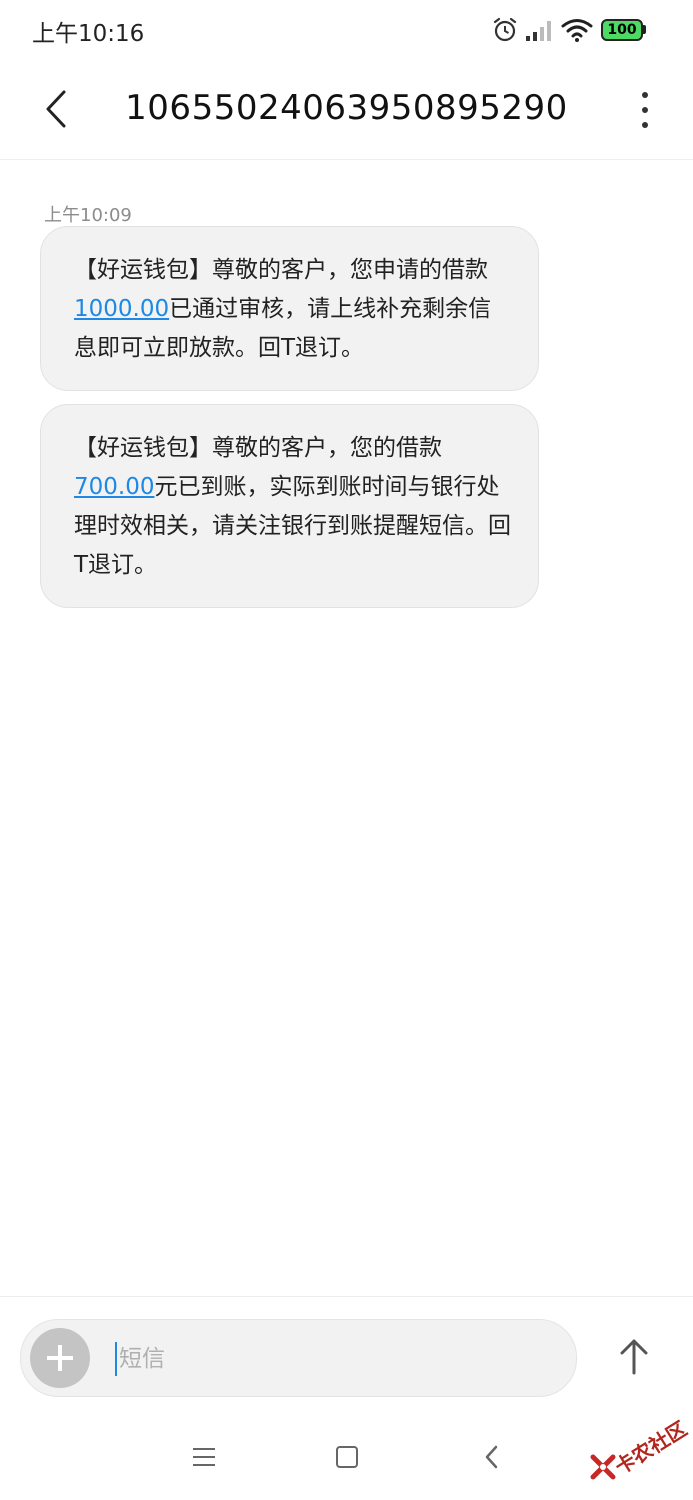 This screenshot has height=1500, width=693. Describe the element at coordinates (121, 309) in the screenshot. I see `amount-link: 1000.00` at that location.